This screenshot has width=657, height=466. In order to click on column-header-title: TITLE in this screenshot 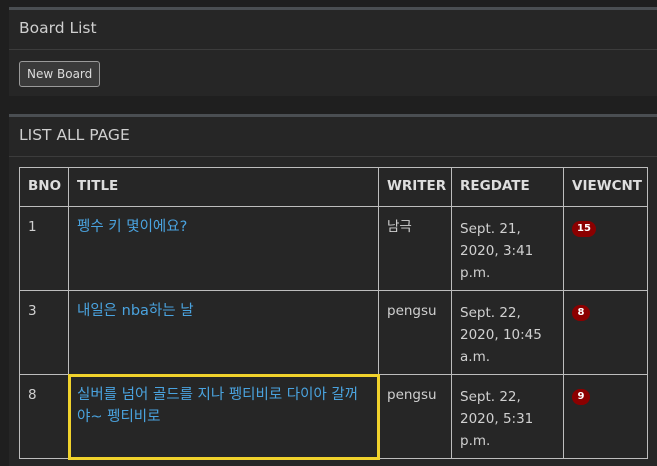, I will do `click(223, 187)`.